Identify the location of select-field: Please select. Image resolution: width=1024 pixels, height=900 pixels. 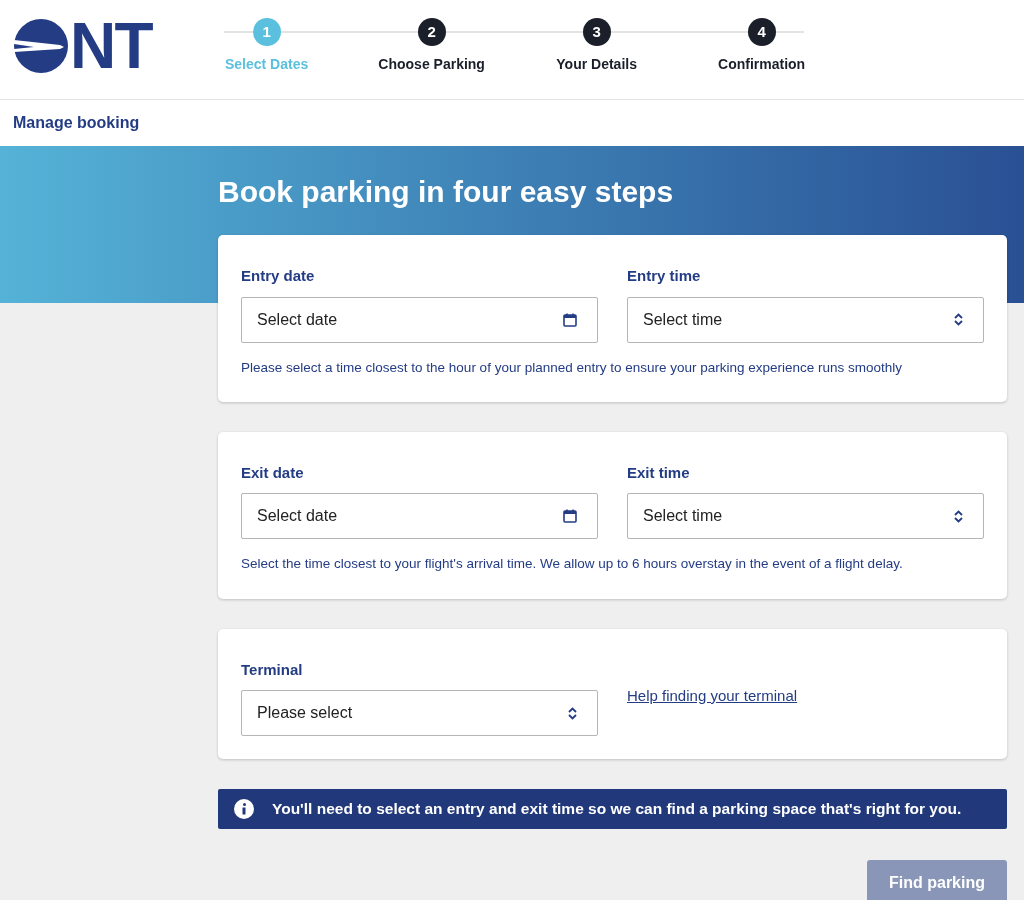
(419, 713).